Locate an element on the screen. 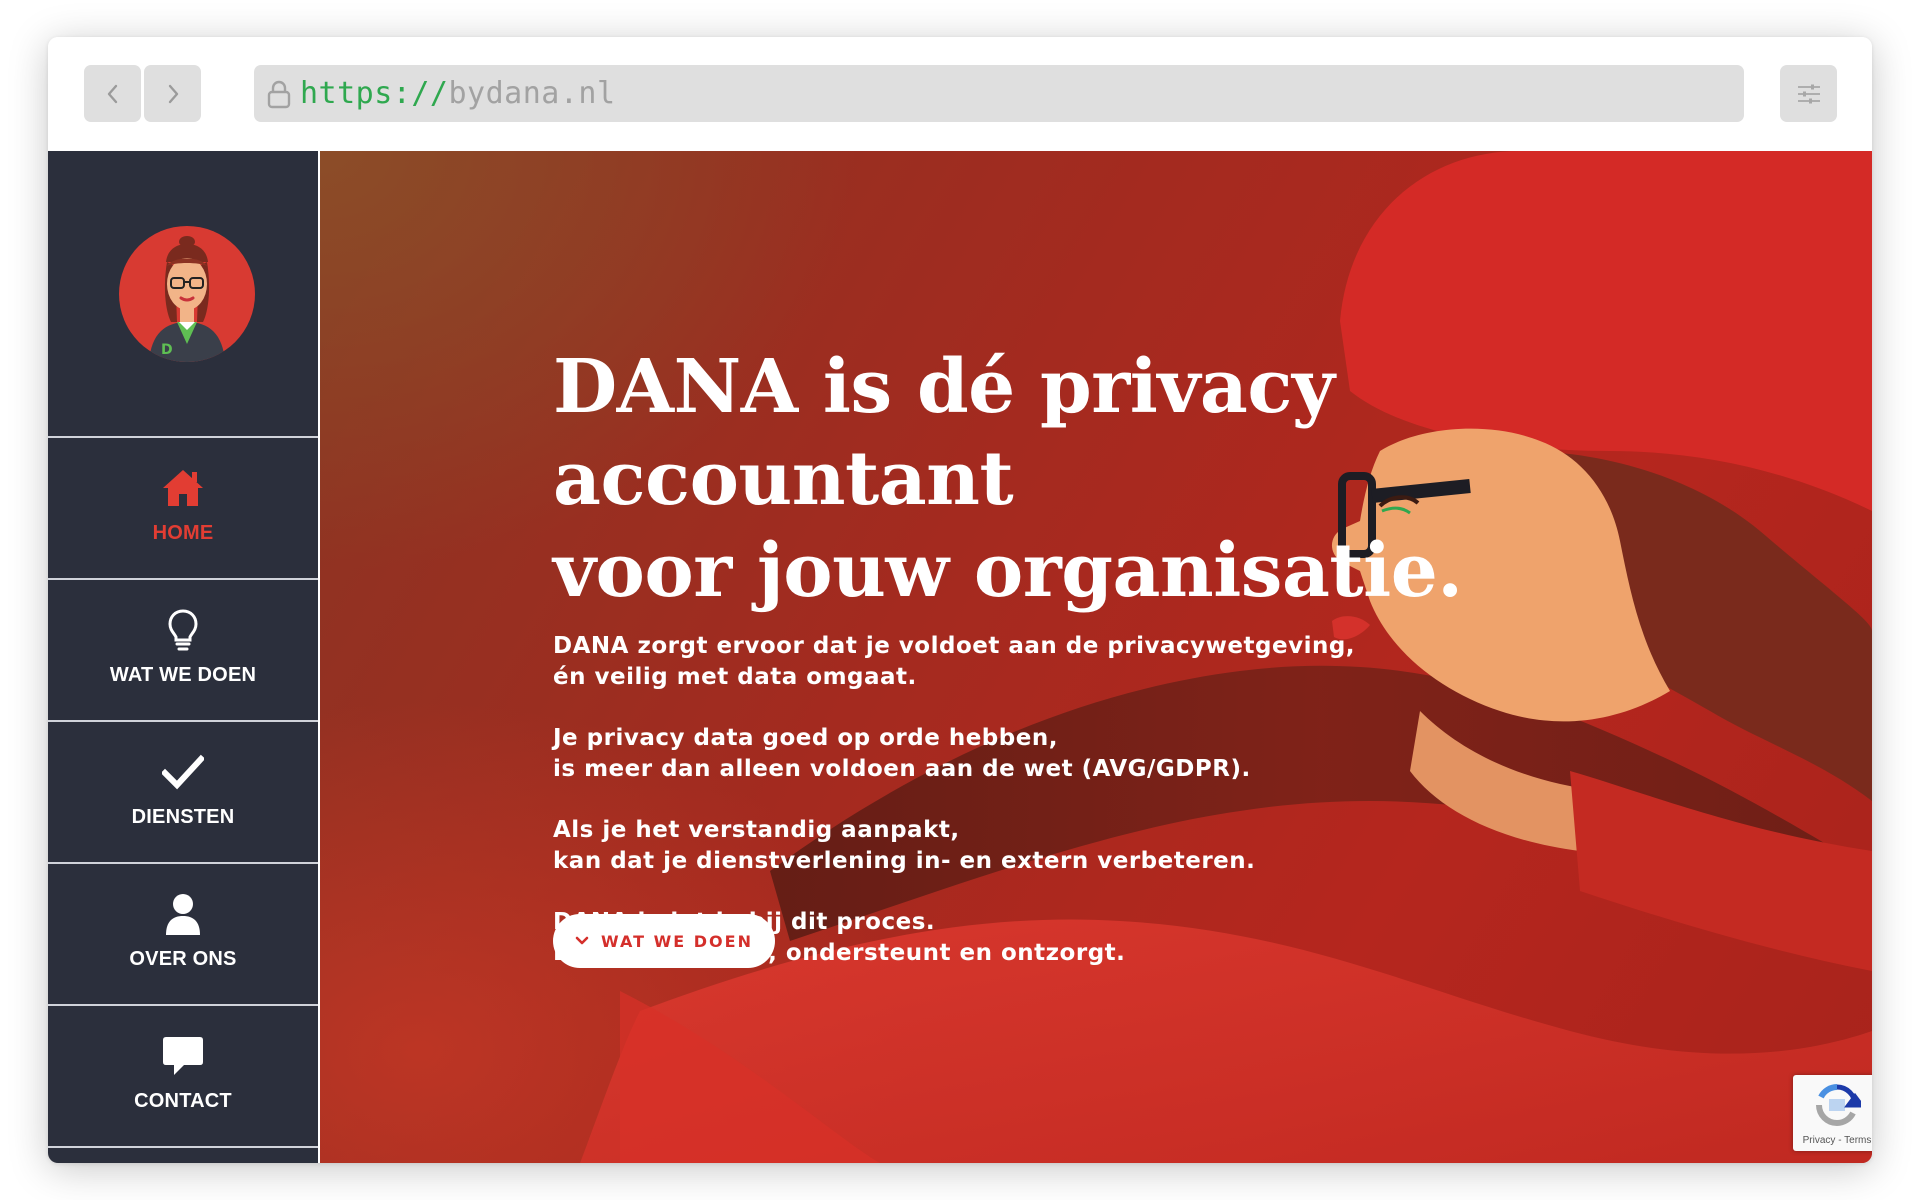  browser-toolbar: https://bydana.nl is located at coordinates (960, 94).